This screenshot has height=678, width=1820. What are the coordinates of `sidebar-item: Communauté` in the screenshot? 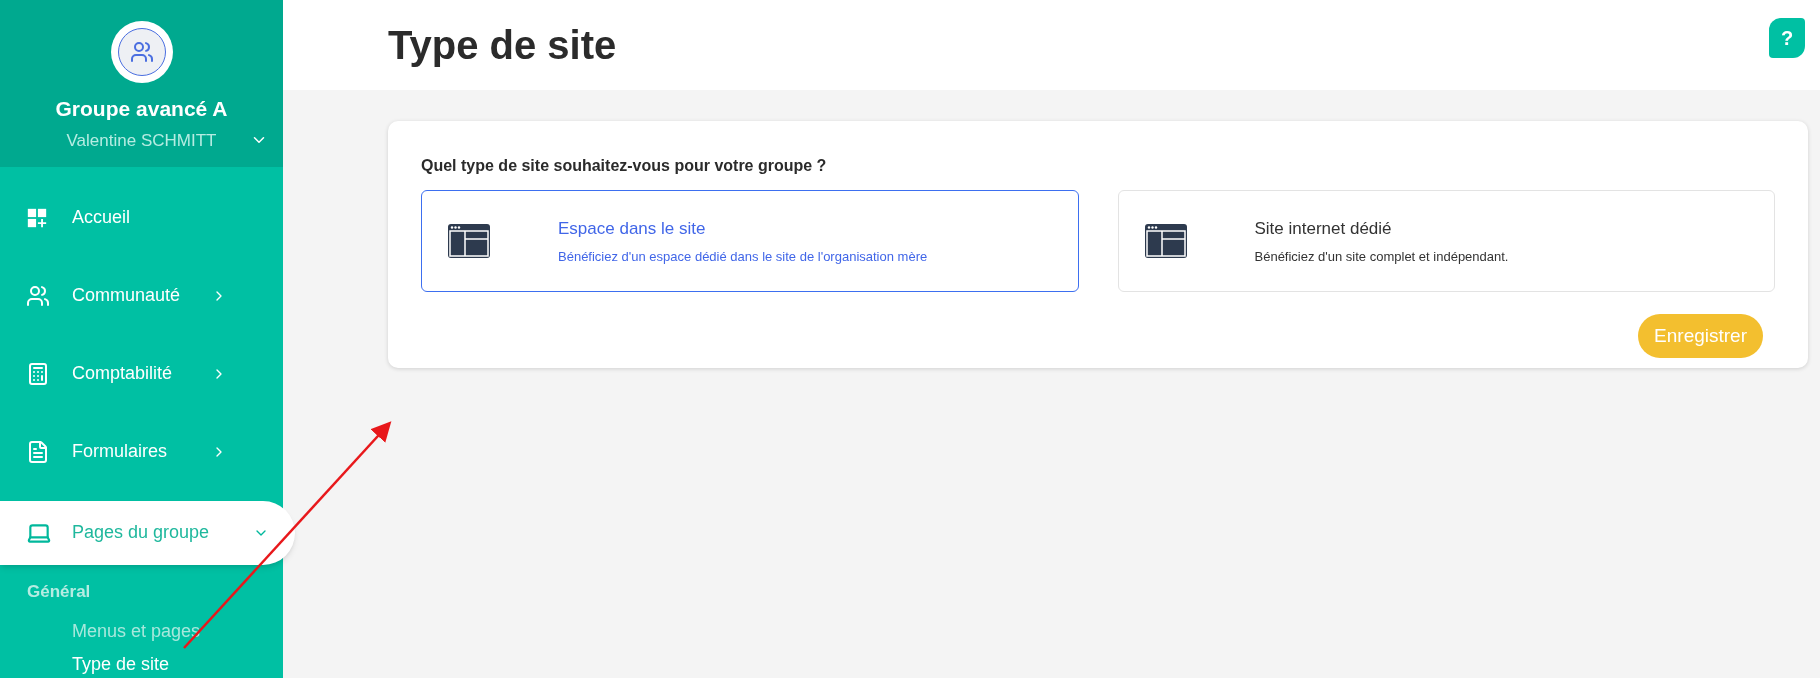 It's located at (141, 295).